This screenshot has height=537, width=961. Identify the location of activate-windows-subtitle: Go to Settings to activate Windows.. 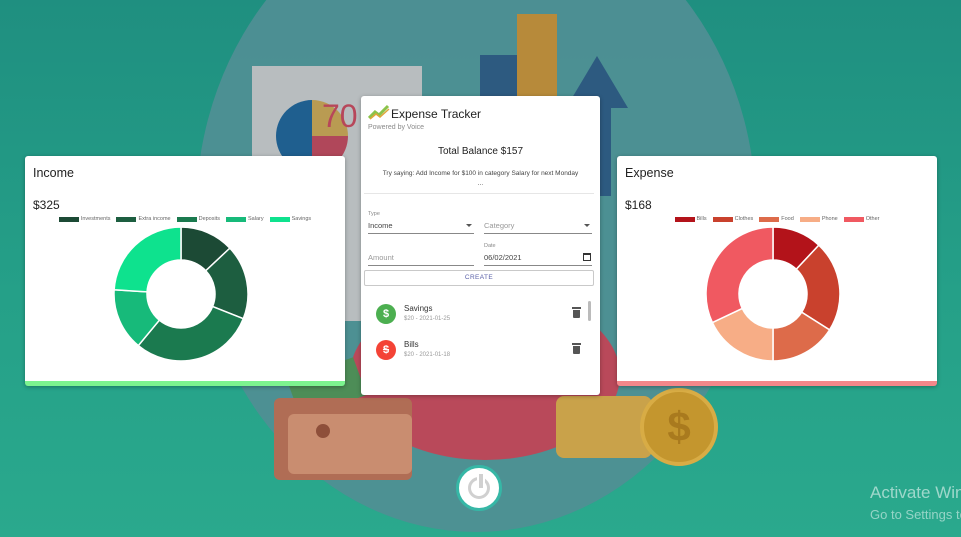
(915, 514).